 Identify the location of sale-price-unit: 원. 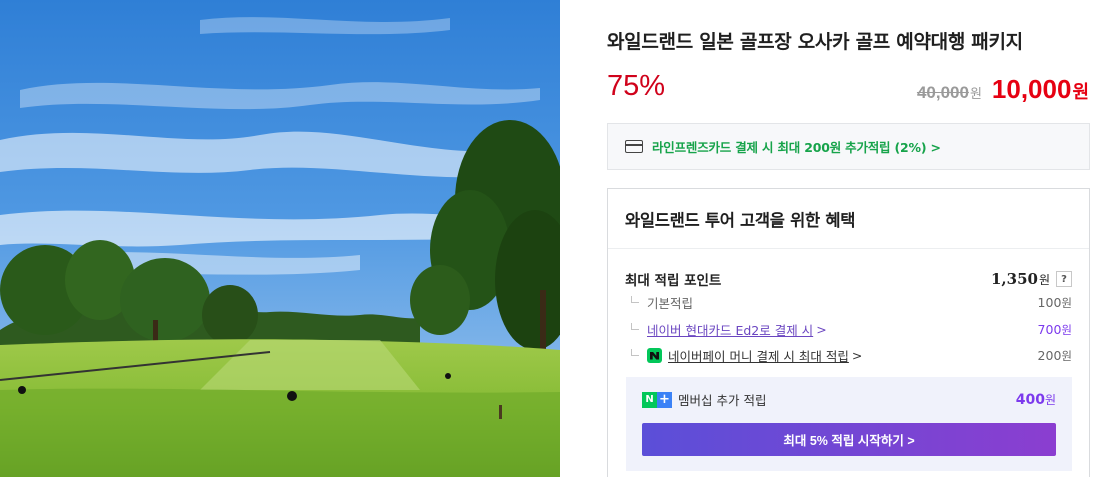
(1080, 92).